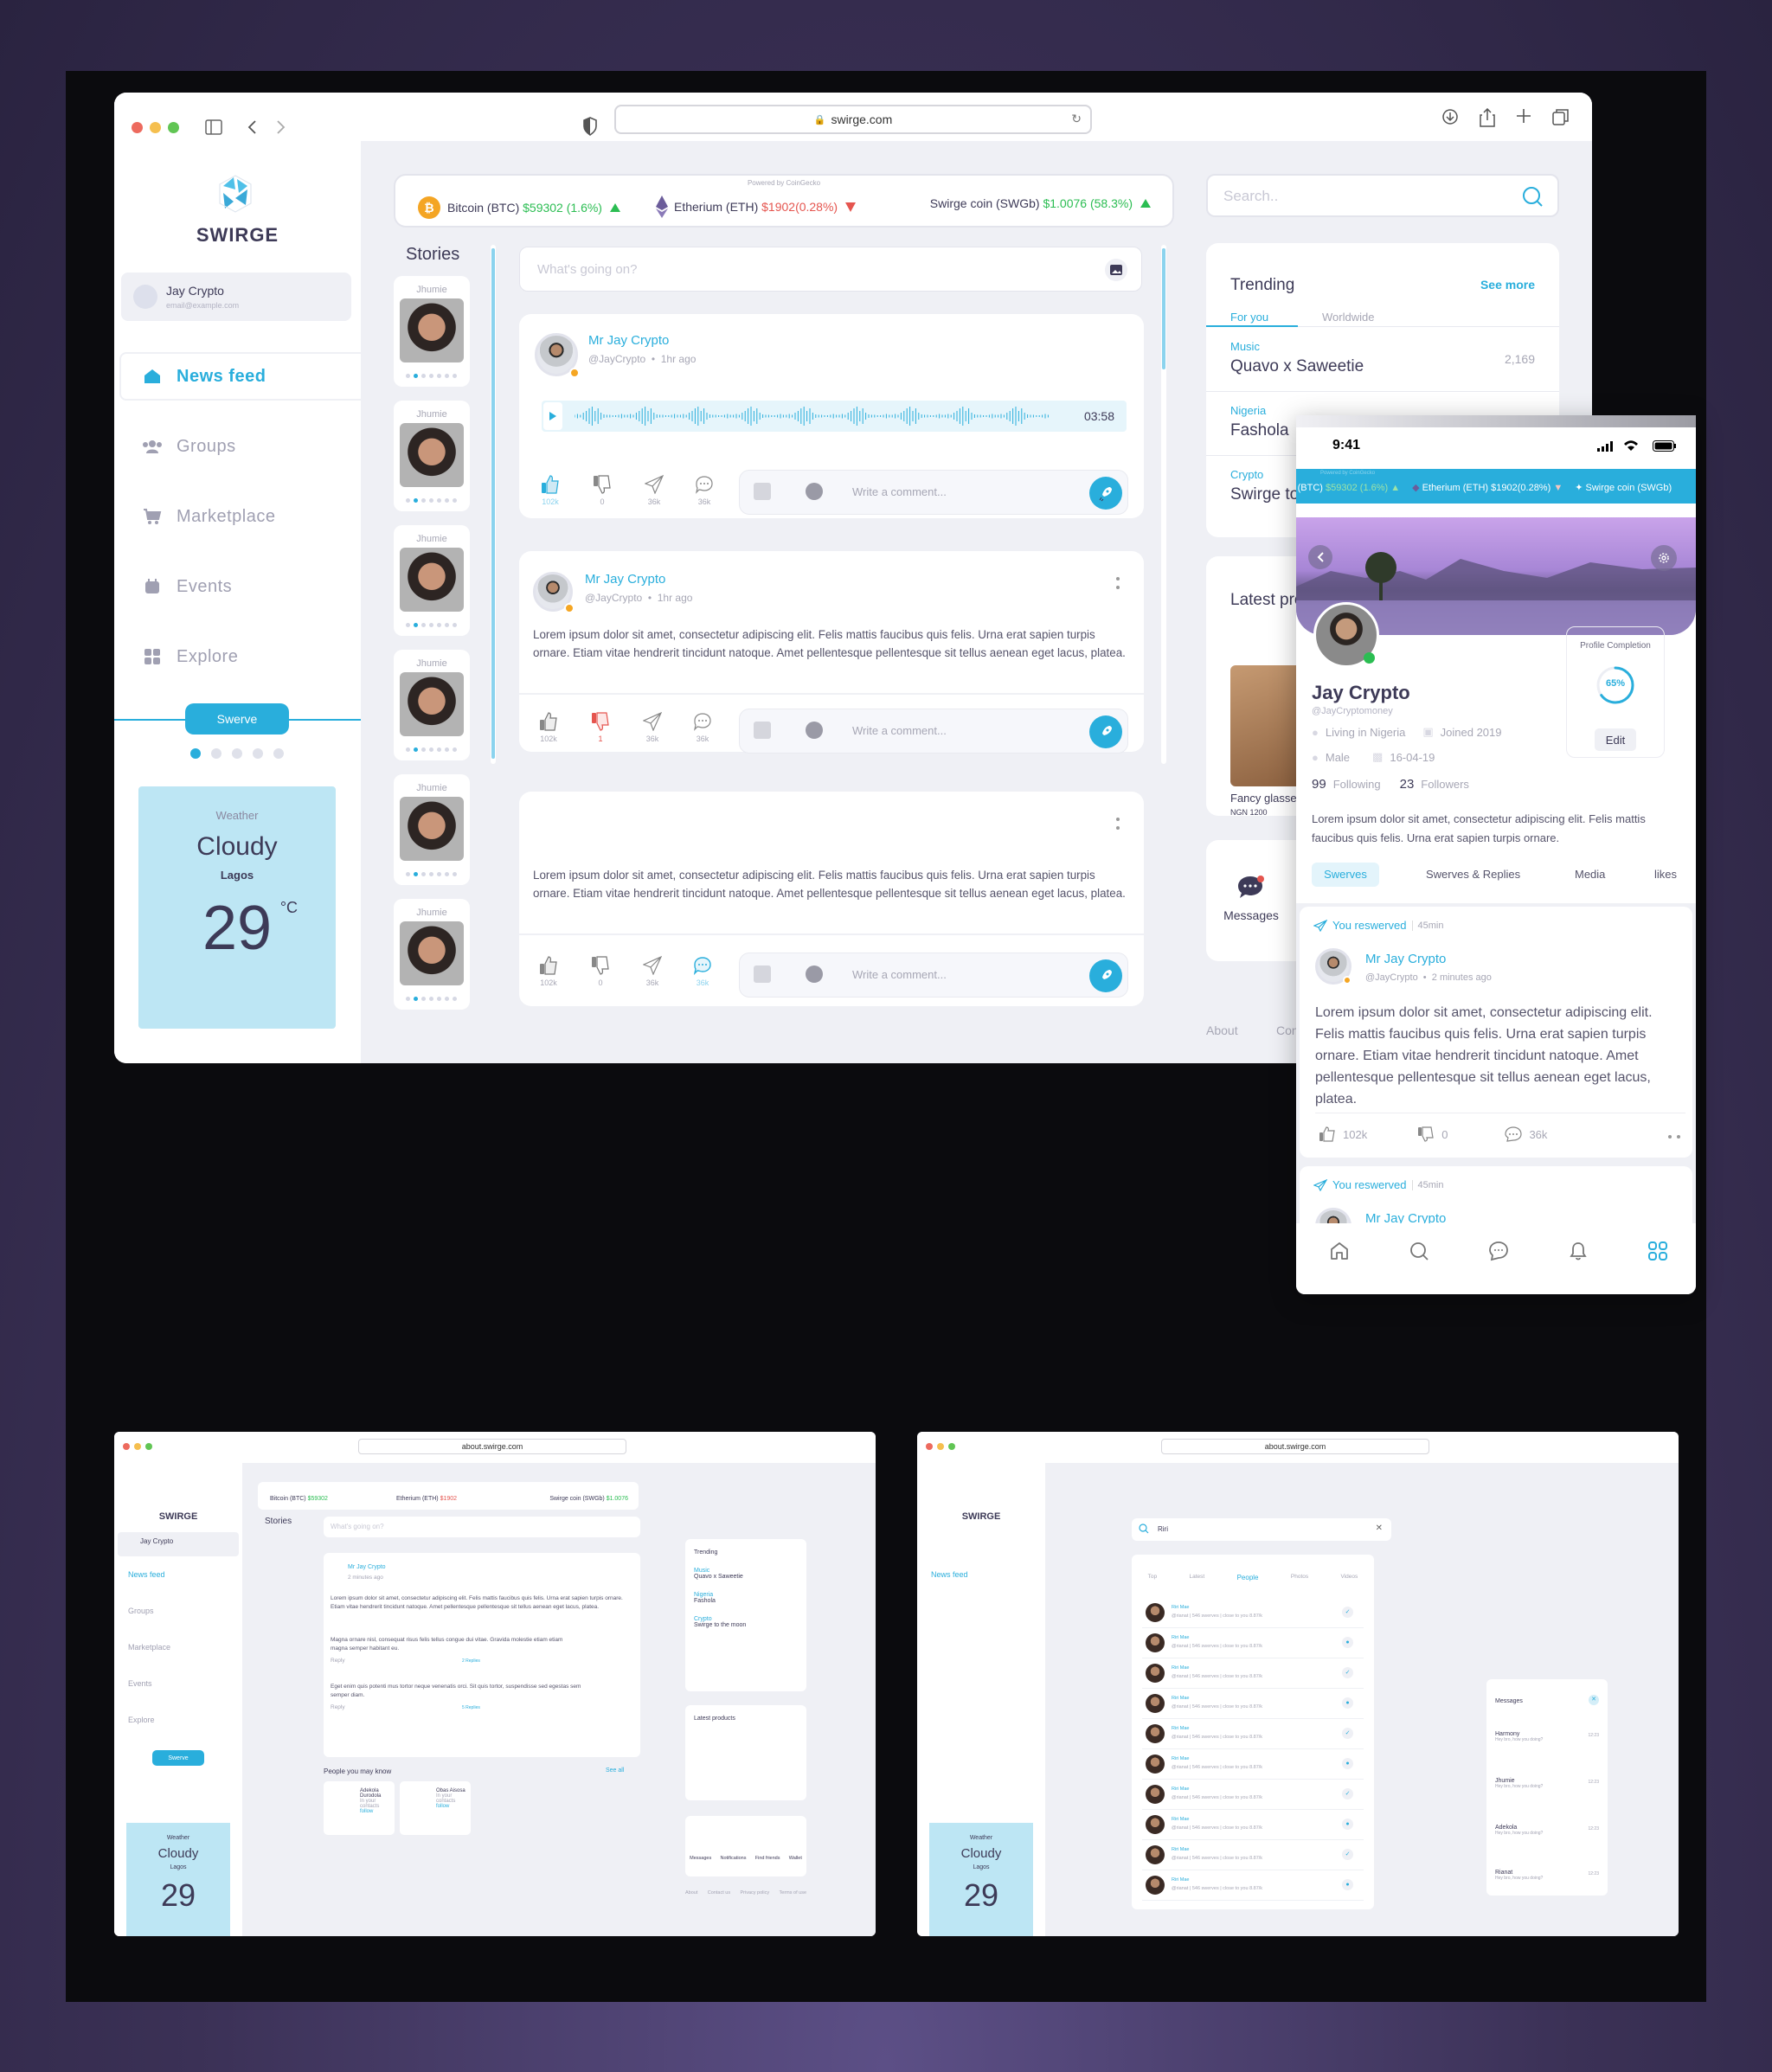 This screenshot has width=1772, height=2072. I want to click on new-tab-icon, so click(1523, 117).